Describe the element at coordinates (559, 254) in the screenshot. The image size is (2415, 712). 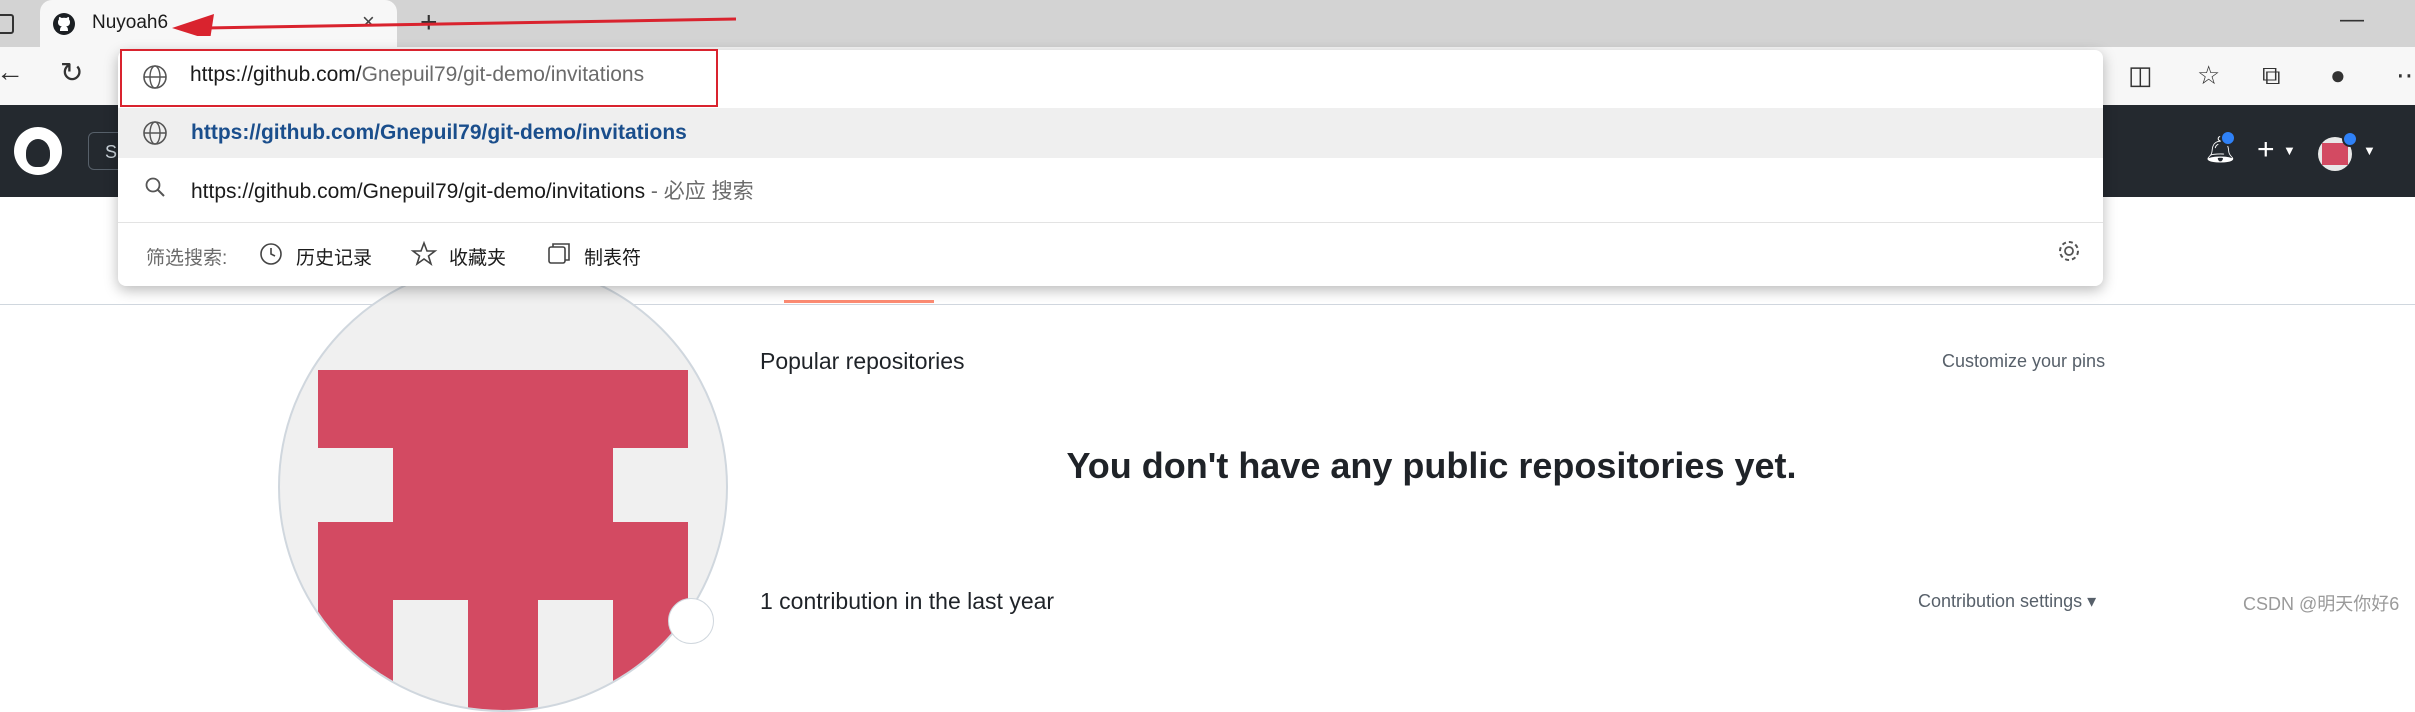
I see `tabs-icon` at that location.